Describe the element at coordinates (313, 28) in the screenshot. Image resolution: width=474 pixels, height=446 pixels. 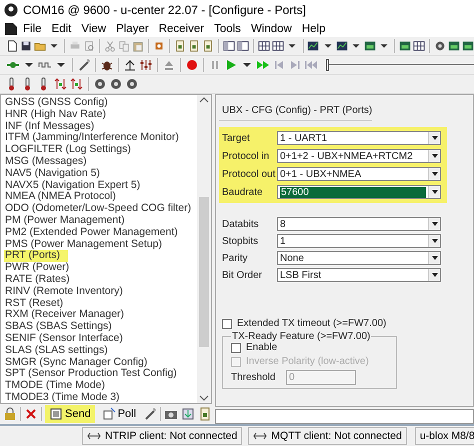
I see `menu-item: Help` at that location.